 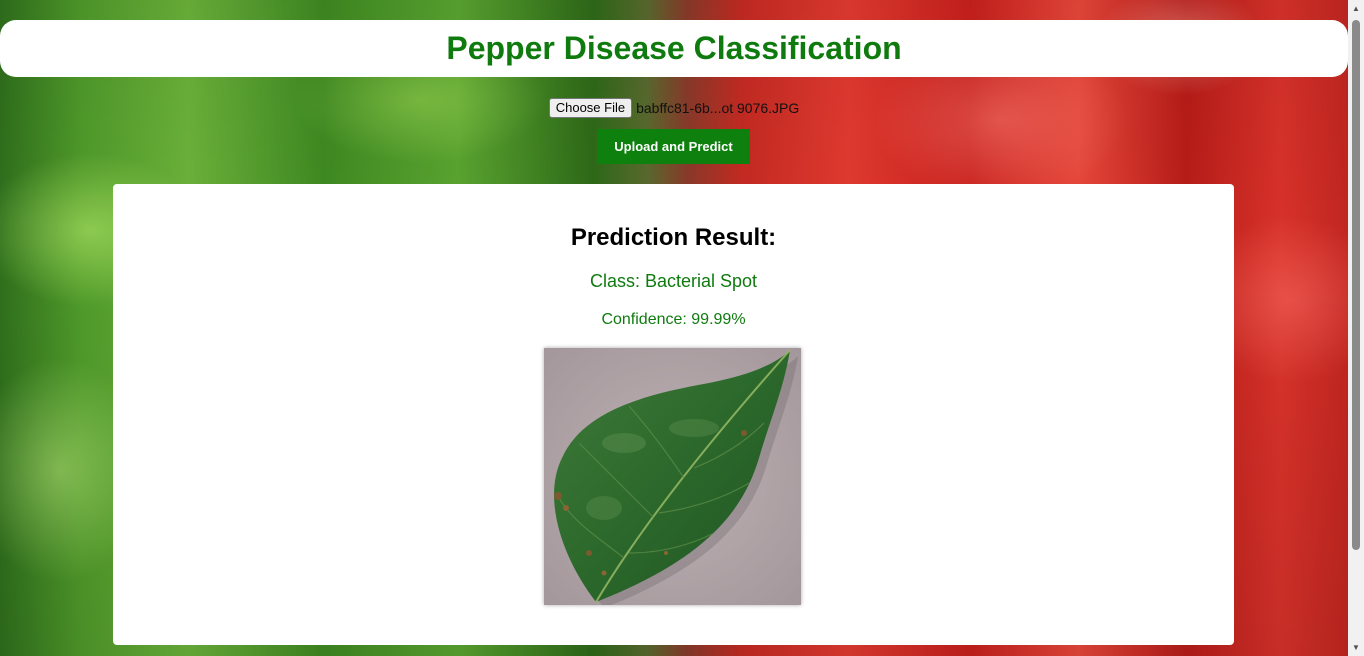 I want to click on leaf-image-graphic, so click(x=672, y=476).